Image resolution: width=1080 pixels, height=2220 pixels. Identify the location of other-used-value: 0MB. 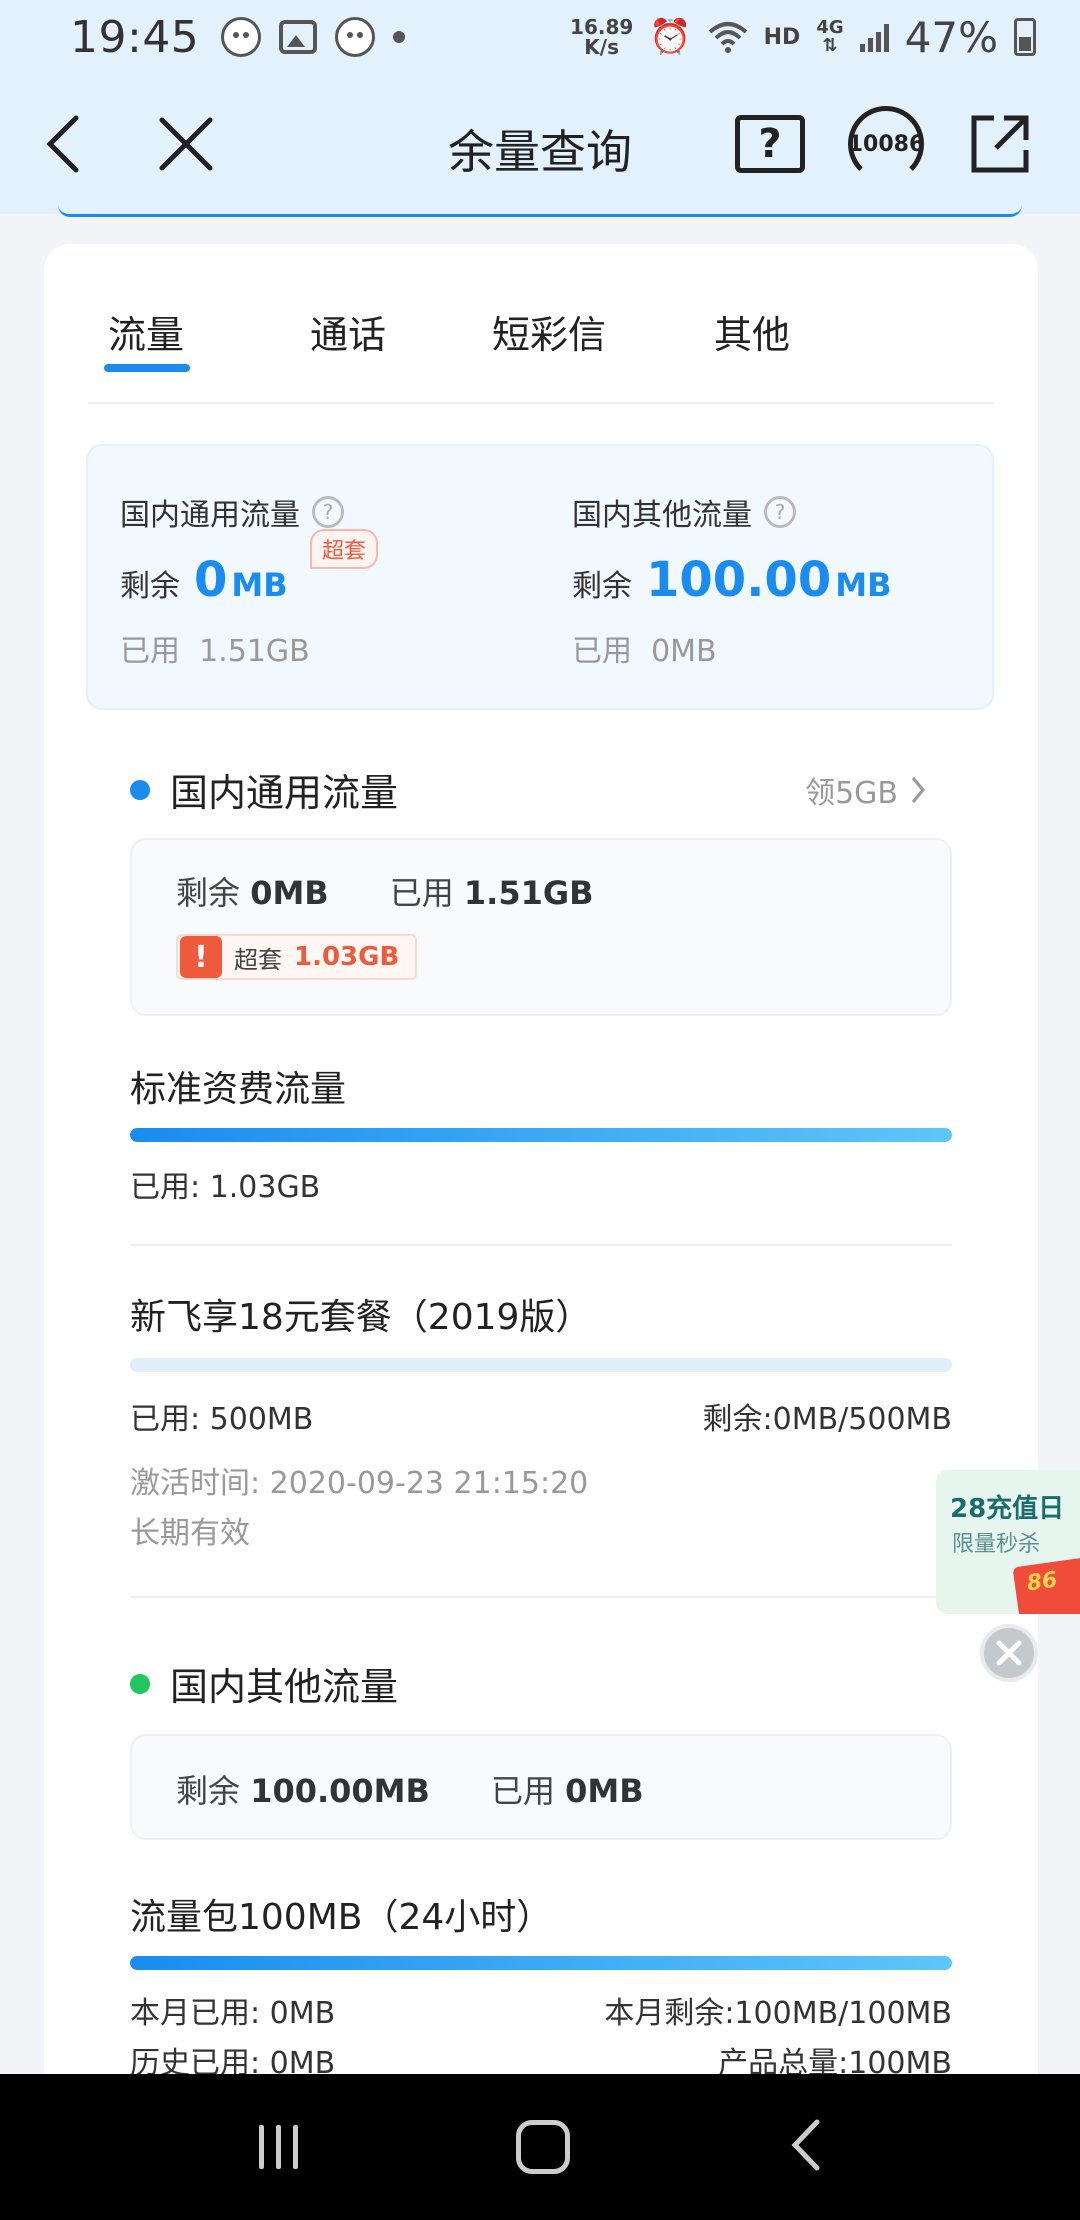
(604, 1791).